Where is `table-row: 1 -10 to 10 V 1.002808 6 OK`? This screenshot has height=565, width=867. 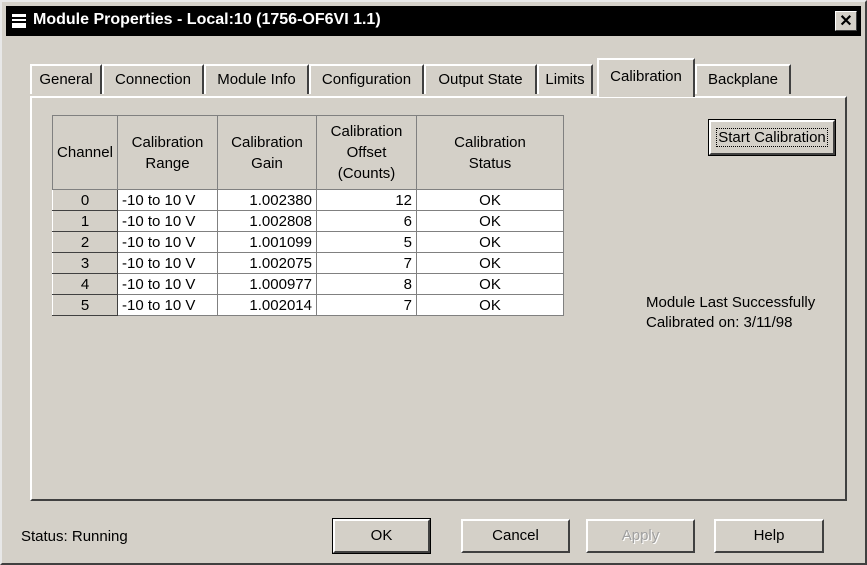 table-row: 1 -10 to 10 V 1.002808 6 OK is located at coordinates (308, 221).